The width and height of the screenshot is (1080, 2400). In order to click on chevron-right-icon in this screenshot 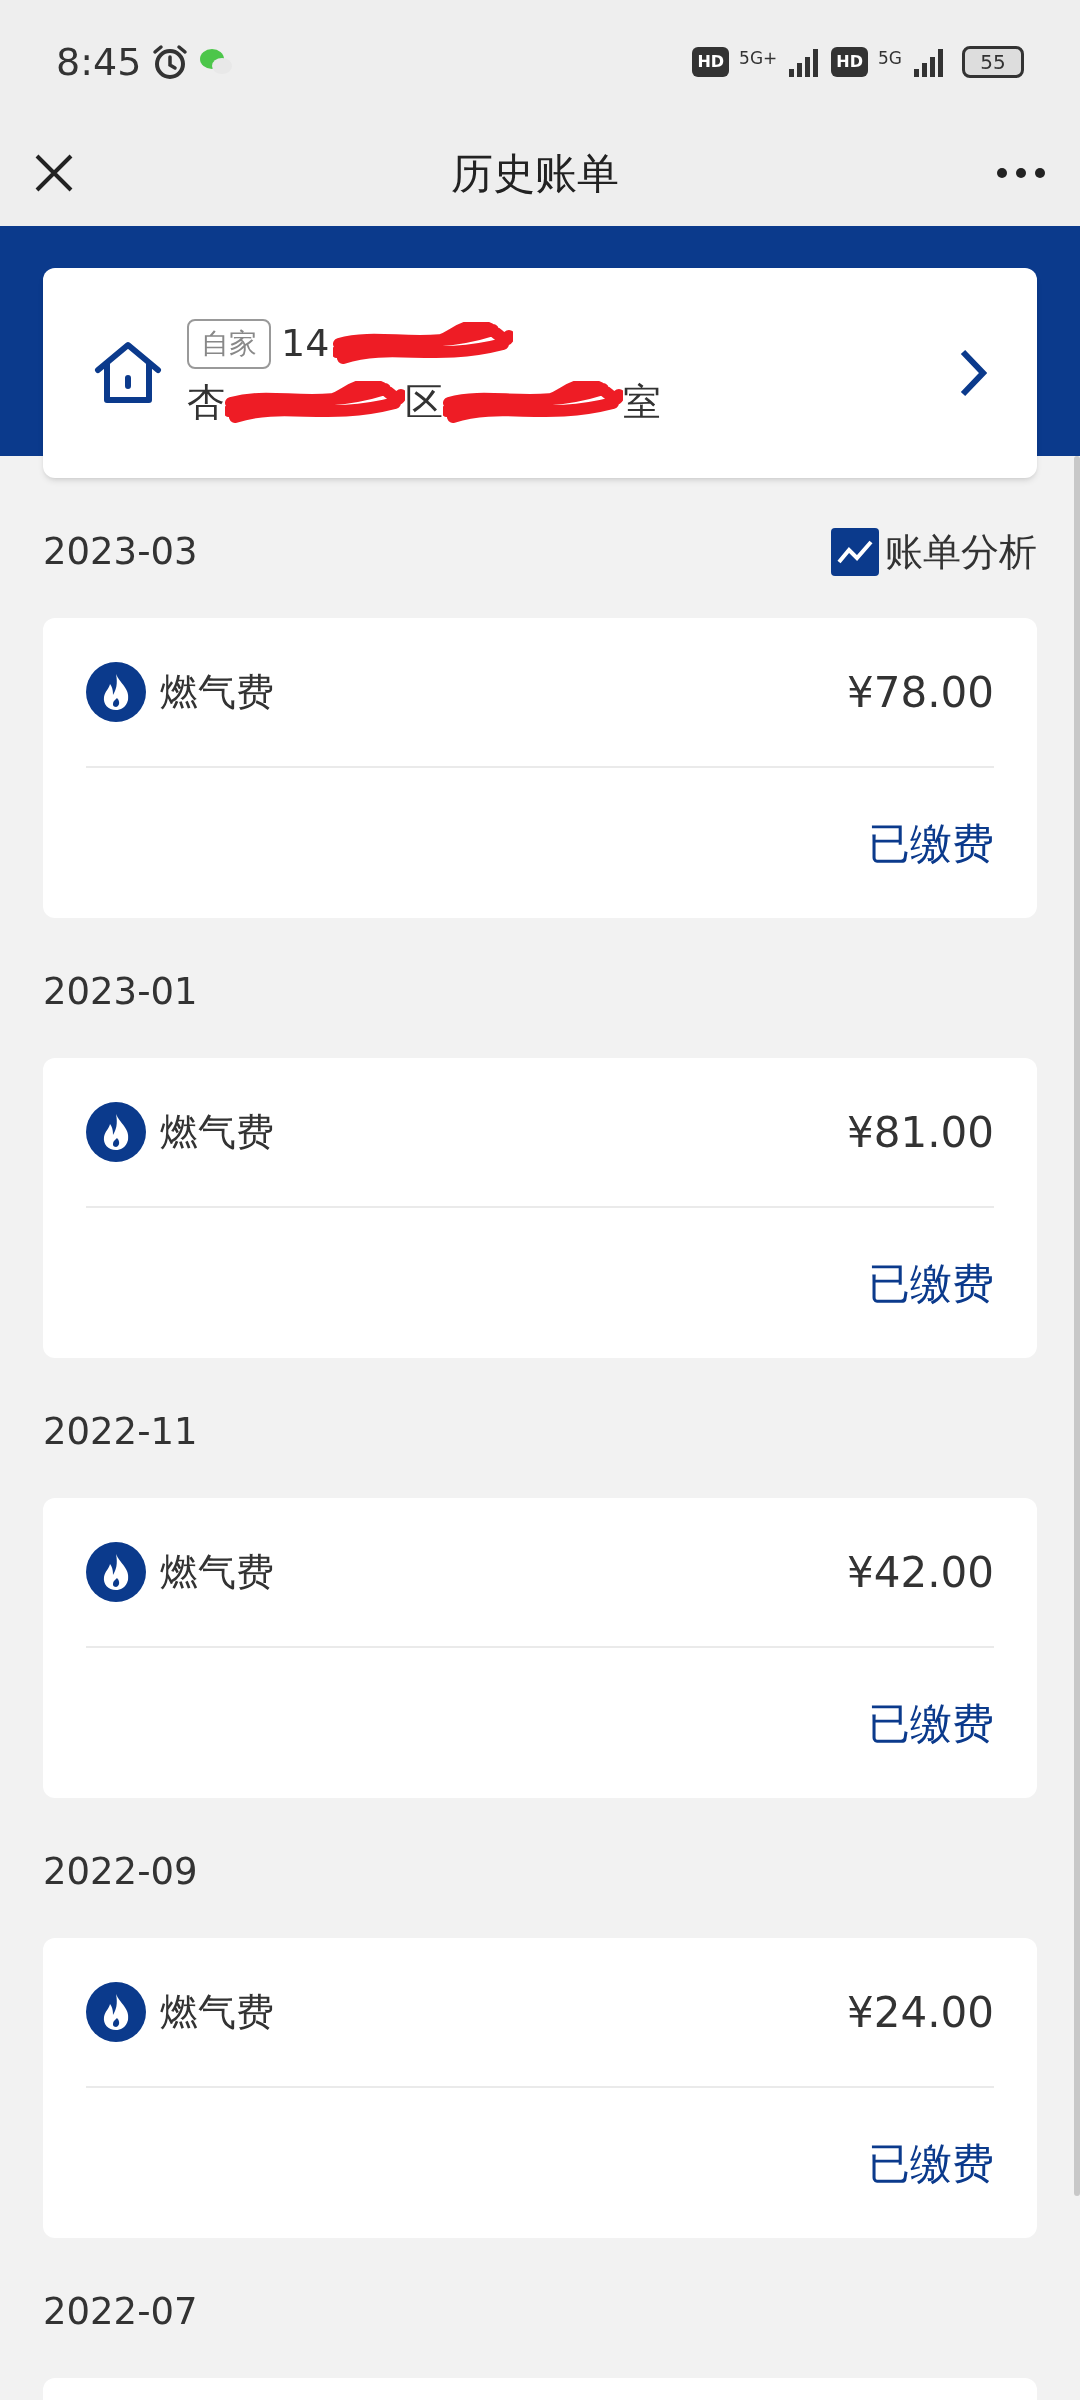, I will do `click(973, 373)`.